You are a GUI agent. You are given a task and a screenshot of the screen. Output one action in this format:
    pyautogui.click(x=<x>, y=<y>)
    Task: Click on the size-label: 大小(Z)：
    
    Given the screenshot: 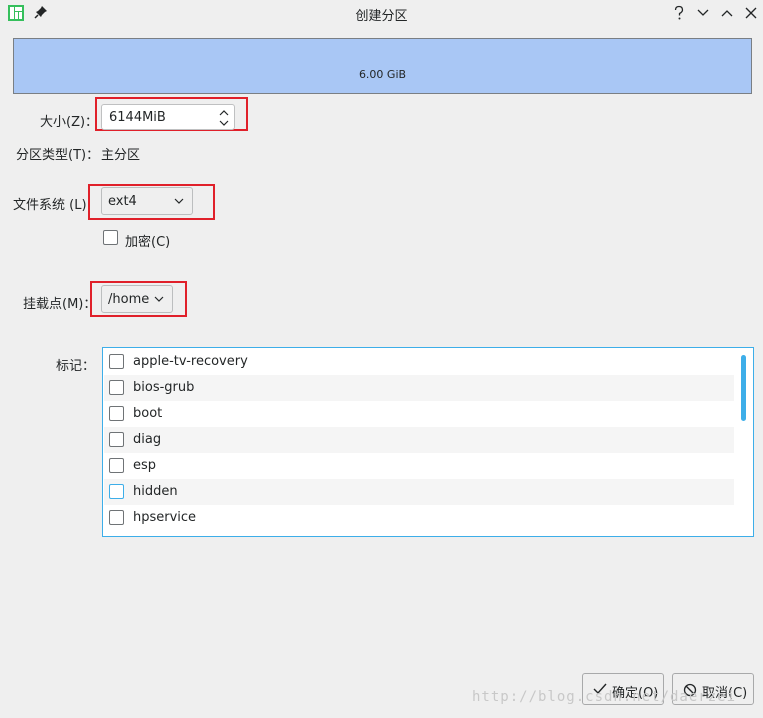 What is the action you would take?
    pyautogui.click(x=69, y=122)
    